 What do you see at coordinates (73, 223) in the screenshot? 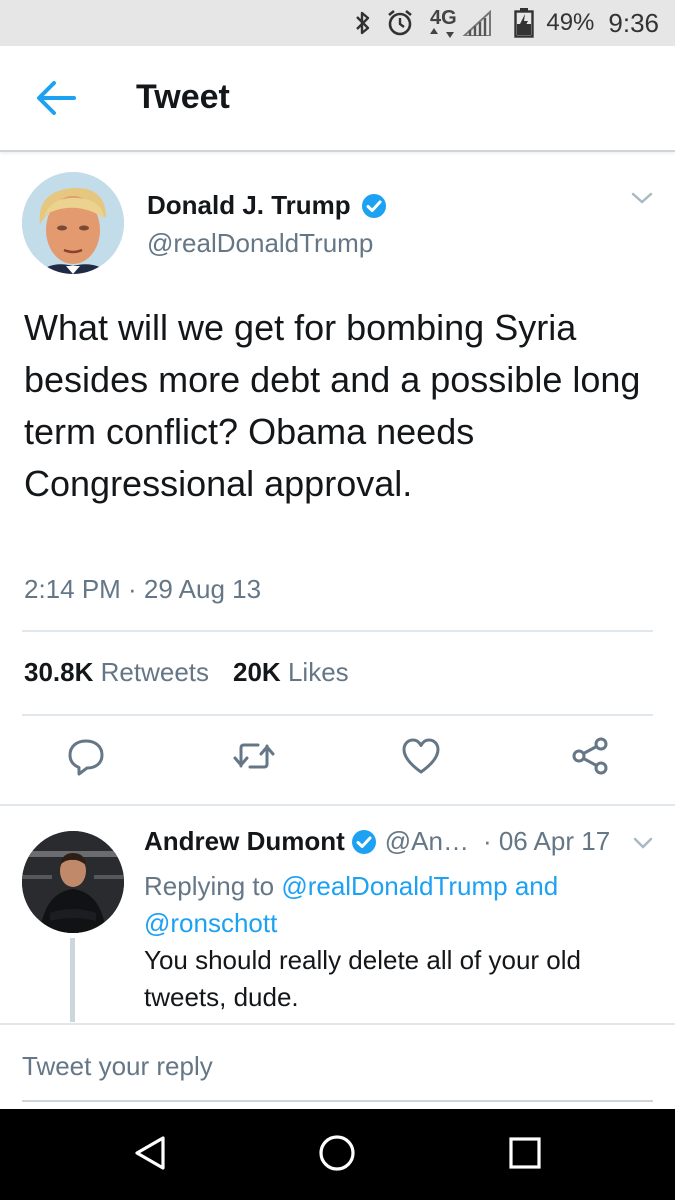
I see `author-avatar` at bounding box center [73, 223].